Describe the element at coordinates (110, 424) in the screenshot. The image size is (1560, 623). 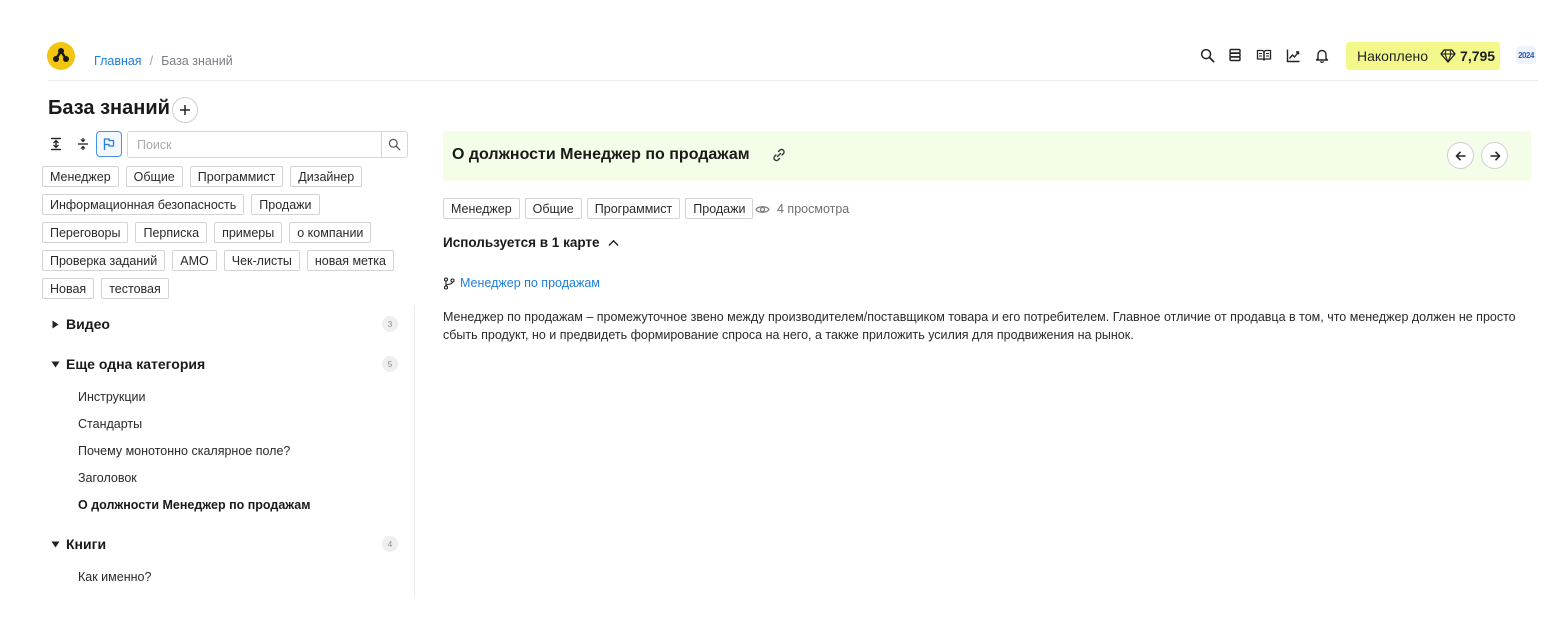
I see `tree-item: Стандарты` at that location.